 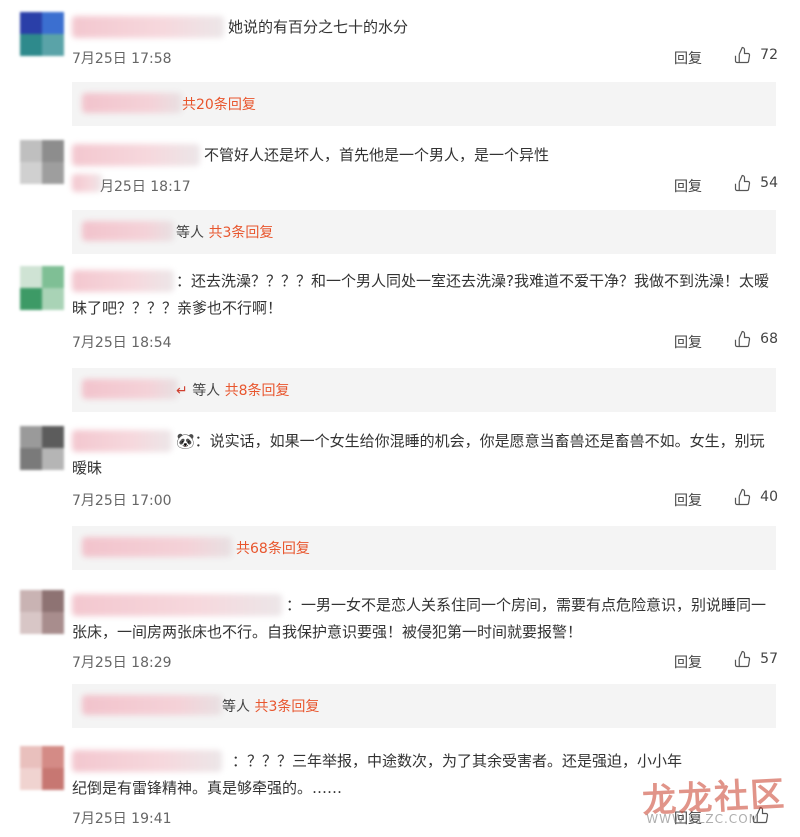 I want to click on like-count: 68, so click(x=769, y=339).